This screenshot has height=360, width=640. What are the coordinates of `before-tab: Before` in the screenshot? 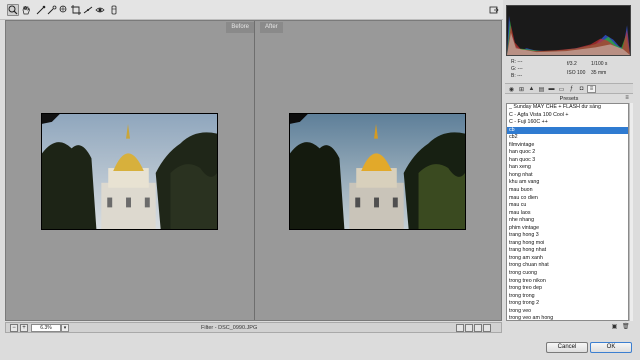 It's located at (240, 27).